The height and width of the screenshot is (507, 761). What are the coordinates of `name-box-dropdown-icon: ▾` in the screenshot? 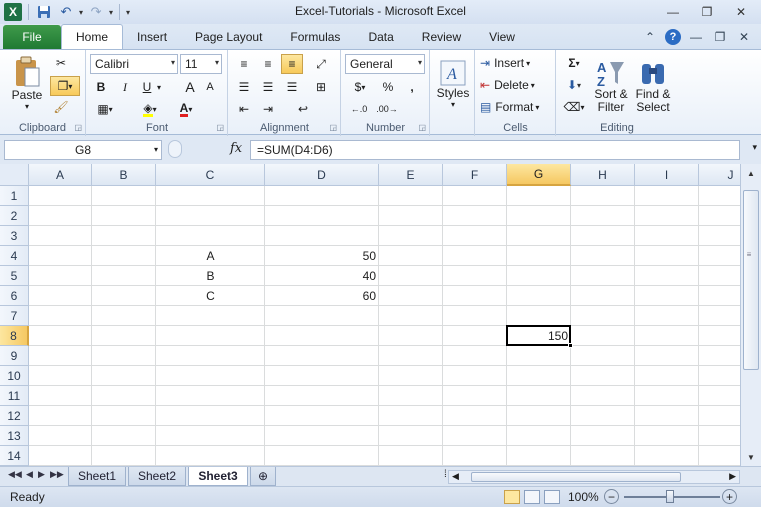 It's located at (156, 149).